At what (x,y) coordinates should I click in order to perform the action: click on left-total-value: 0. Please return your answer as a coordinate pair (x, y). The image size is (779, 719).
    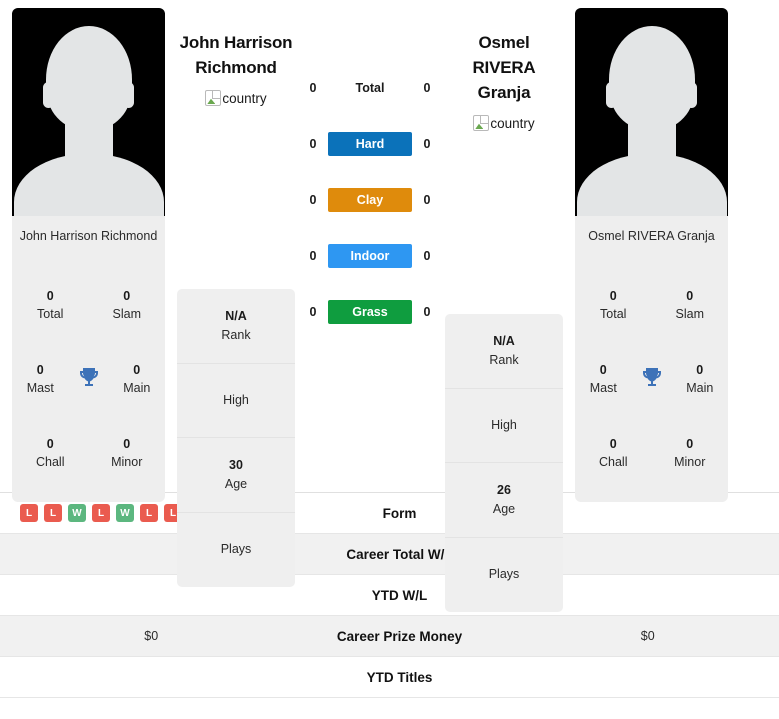
    Looking at the image, I should click on (313, 88).